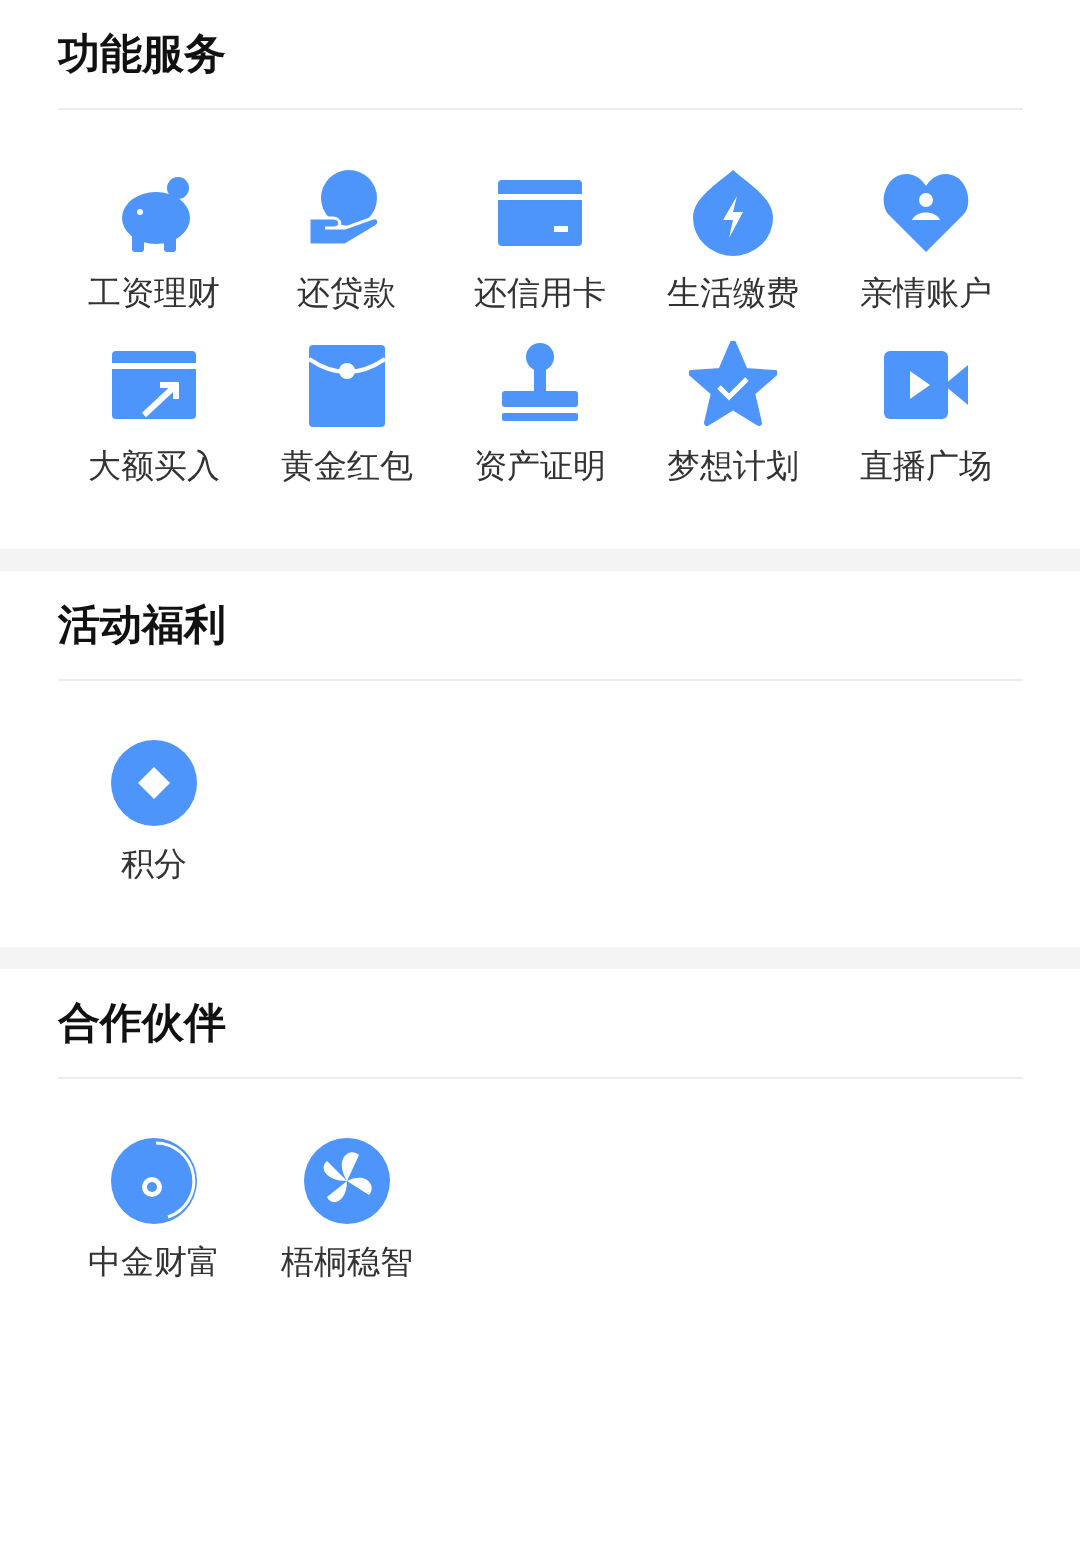  I want to click on service-label: 黄金红包, so click(346, 466).